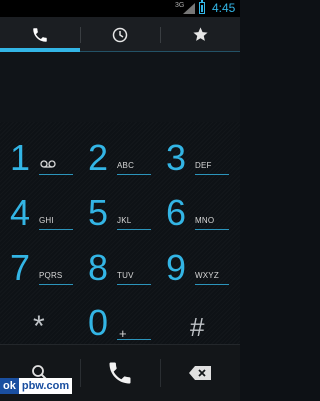 This screenshot has width=320, height=401. Describe the element at coordinates (9, 386) in the screenshot. I see `watermark-part-a: ok` at that location.